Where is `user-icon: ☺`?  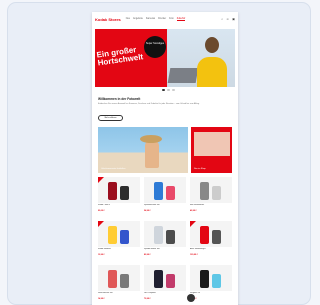 user-icon: ☺ is located at coordinates (227, 19).